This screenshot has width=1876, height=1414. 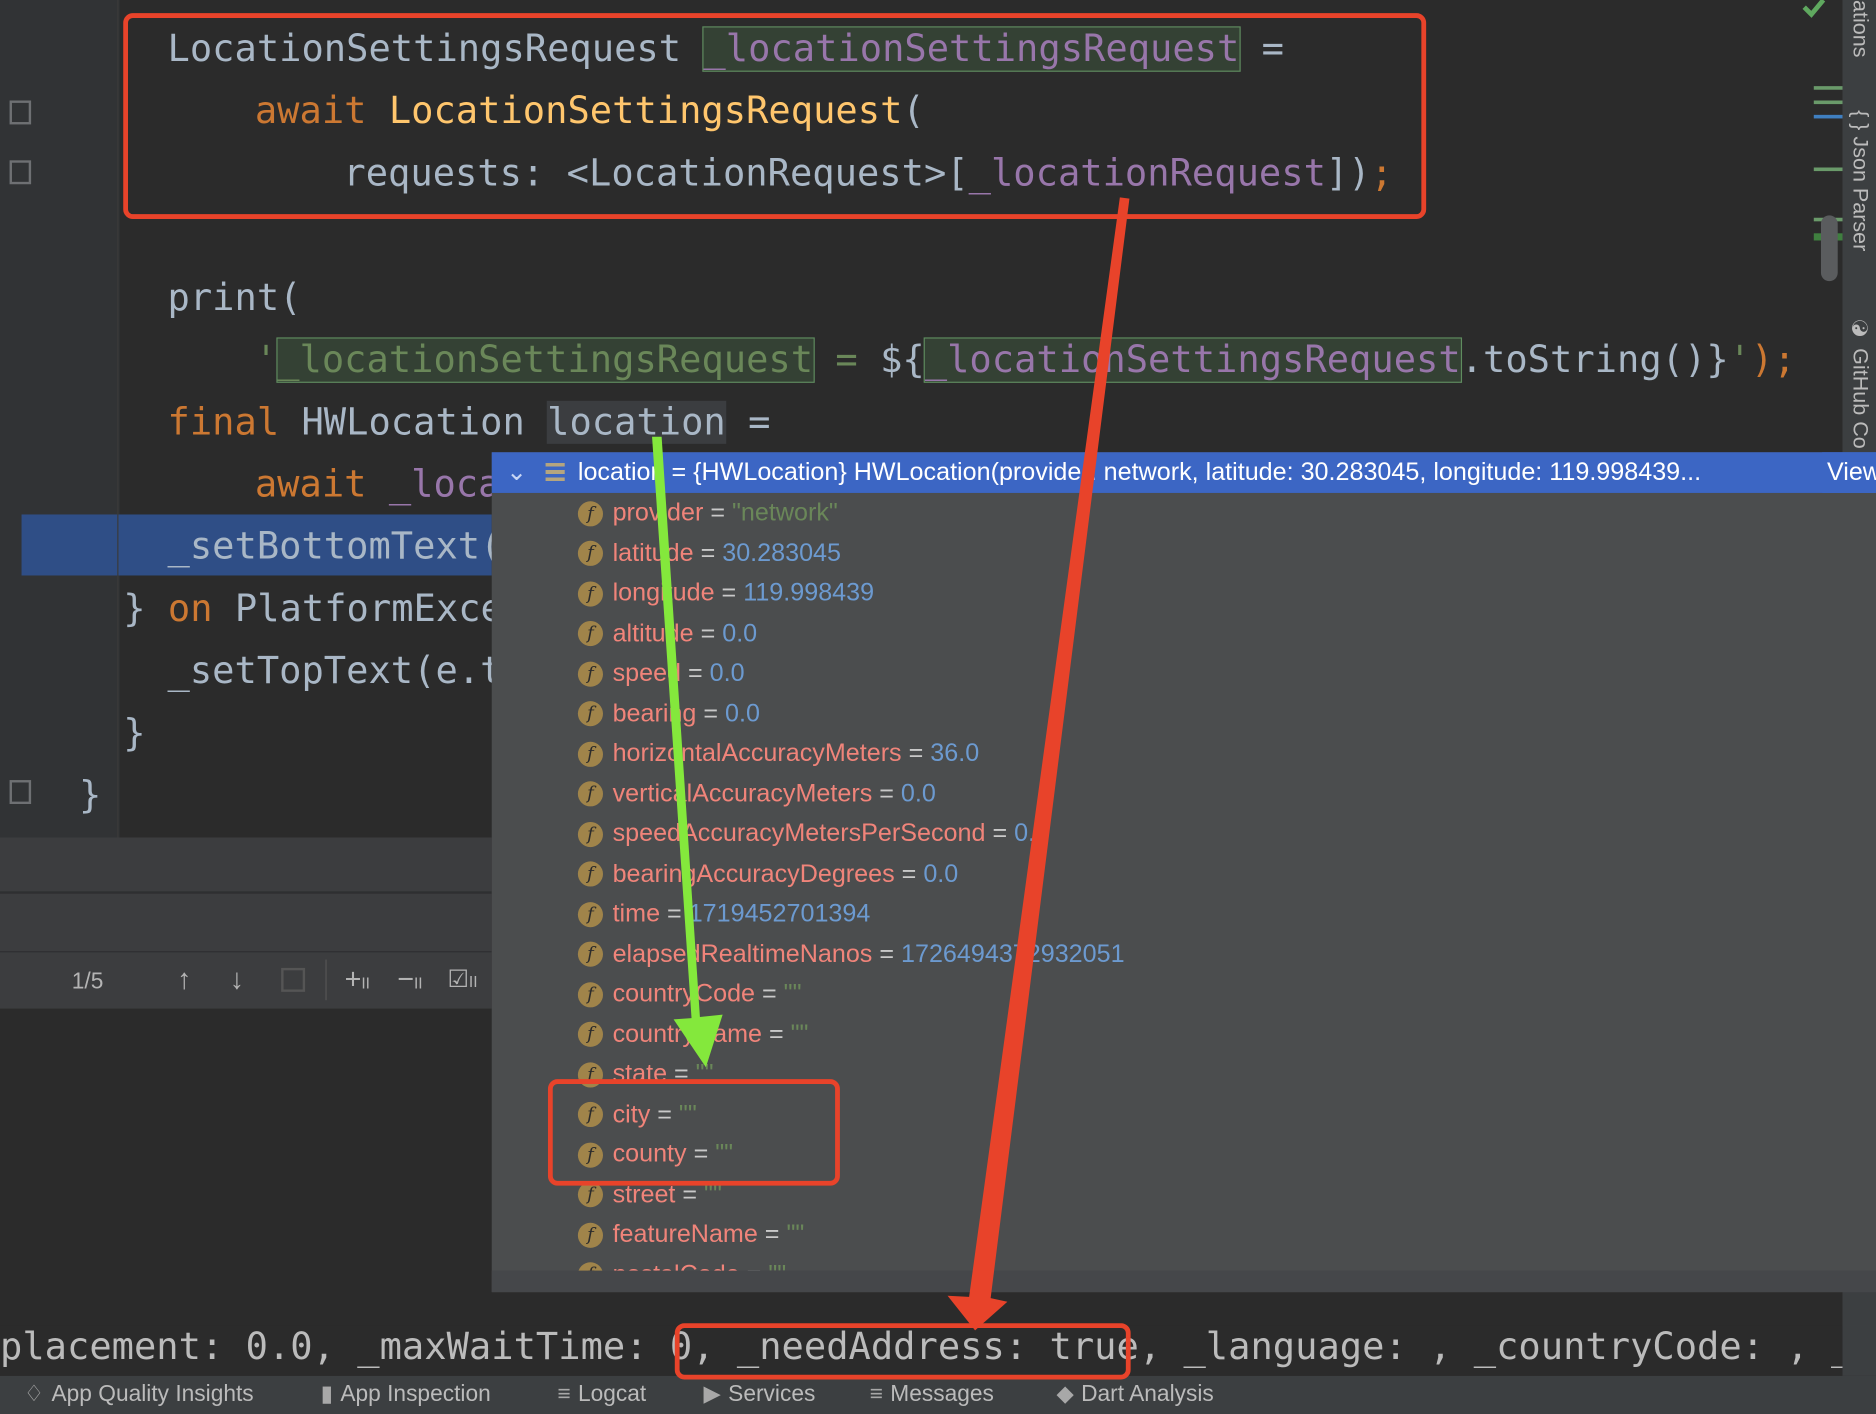 I want to click on code-line: final HWLocation location =, so click(x=469, y=422).